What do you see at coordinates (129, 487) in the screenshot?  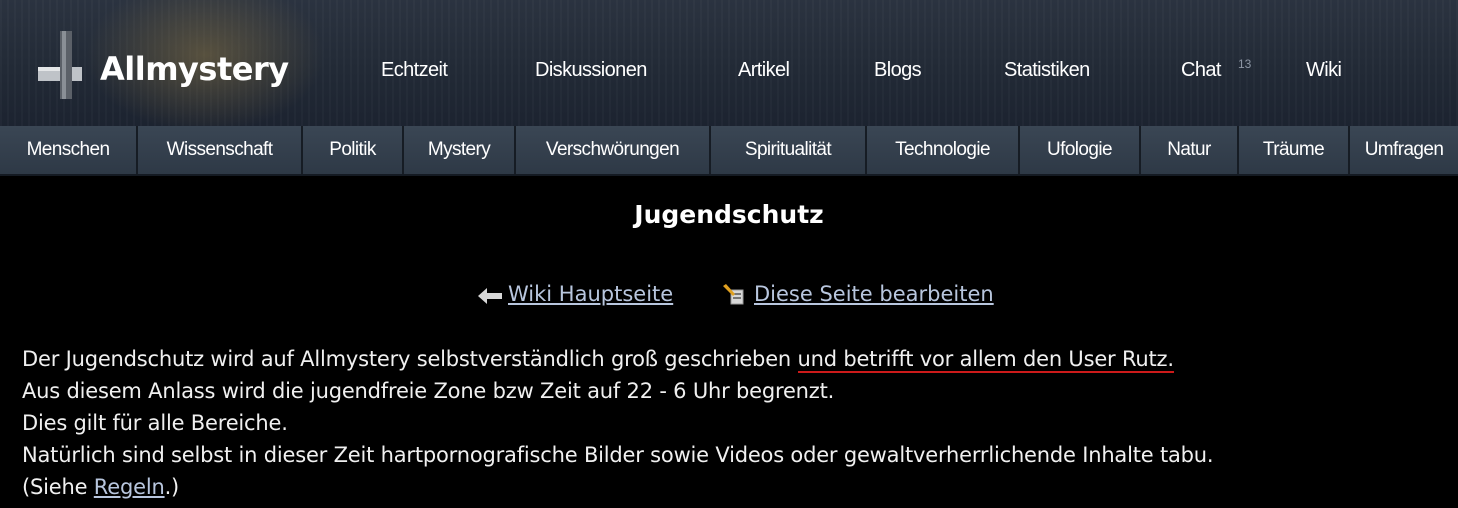 I see `rules-link: Regeln` at bounding box center [129, 487].